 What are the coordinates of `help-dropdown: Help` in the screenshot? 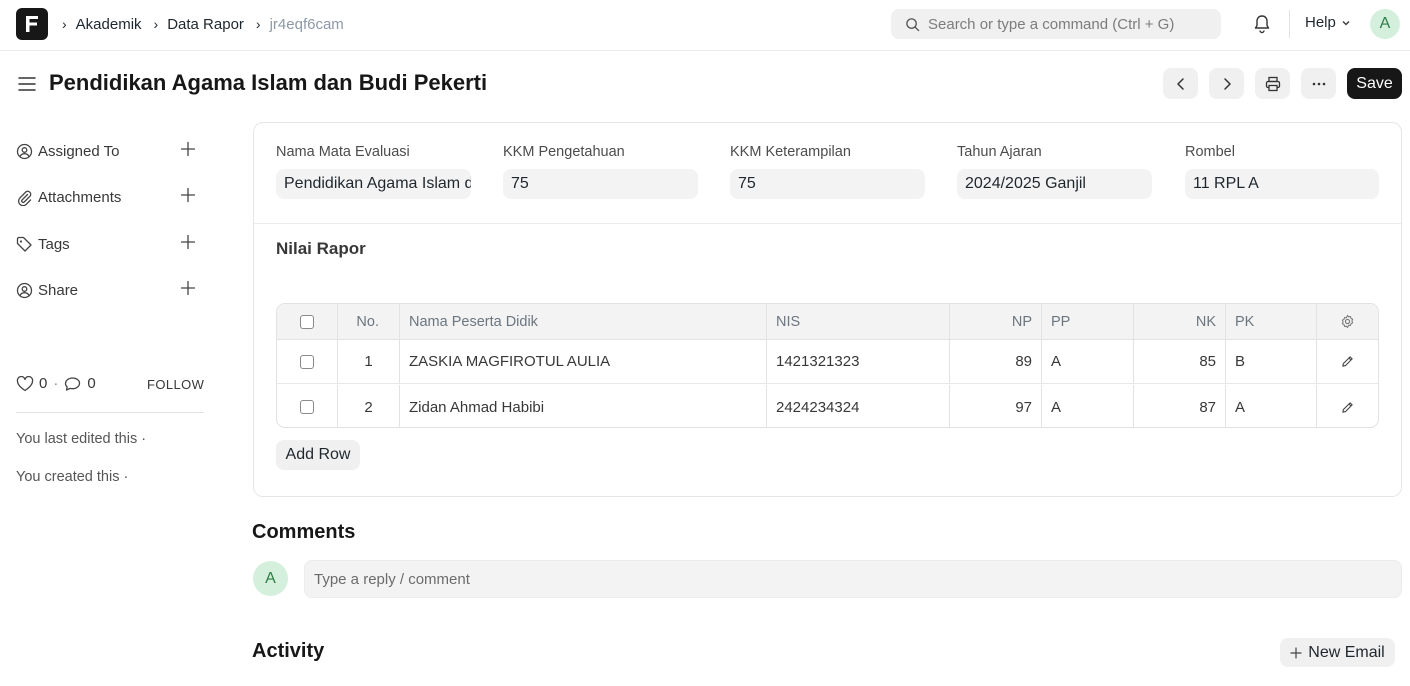 It's located at (1328, 22).